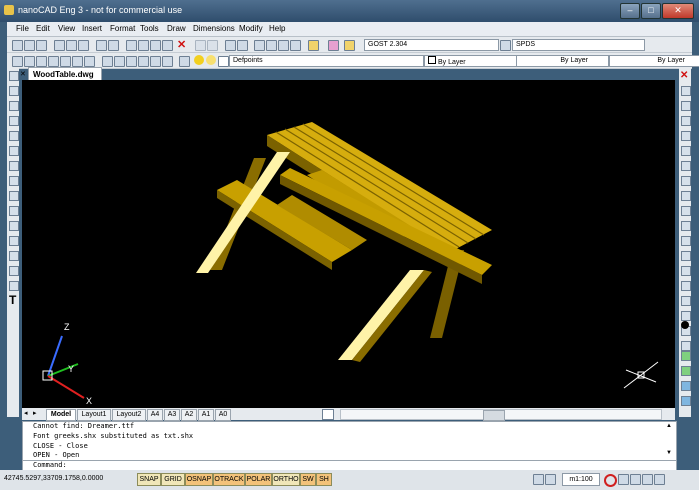 The width and height of the screenshot is (699, 490). I want to click on tab-scroll-left-icon: ◂, so click(26, 413).